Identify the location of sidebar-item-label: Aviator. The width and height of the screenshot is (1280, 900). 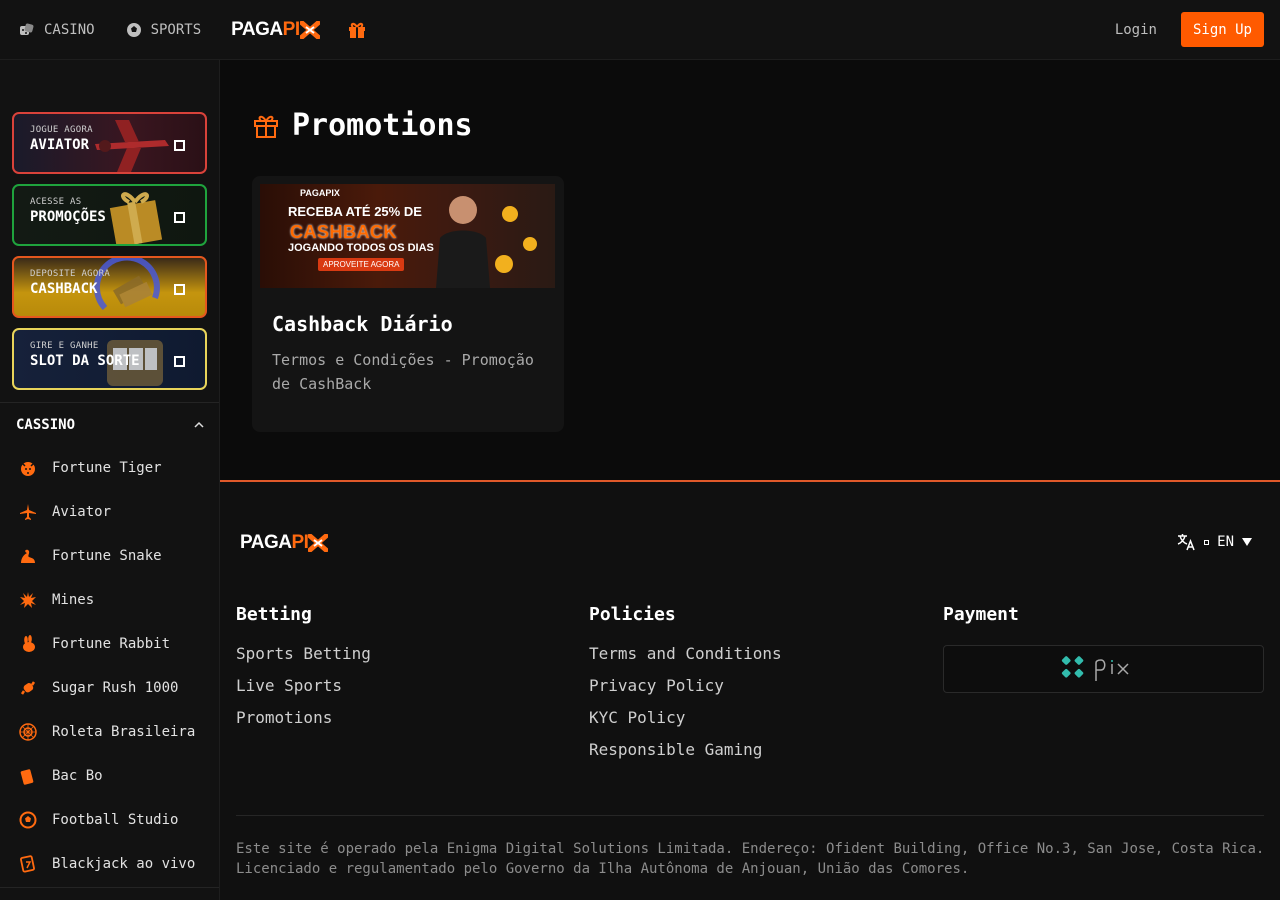
(82, 512).